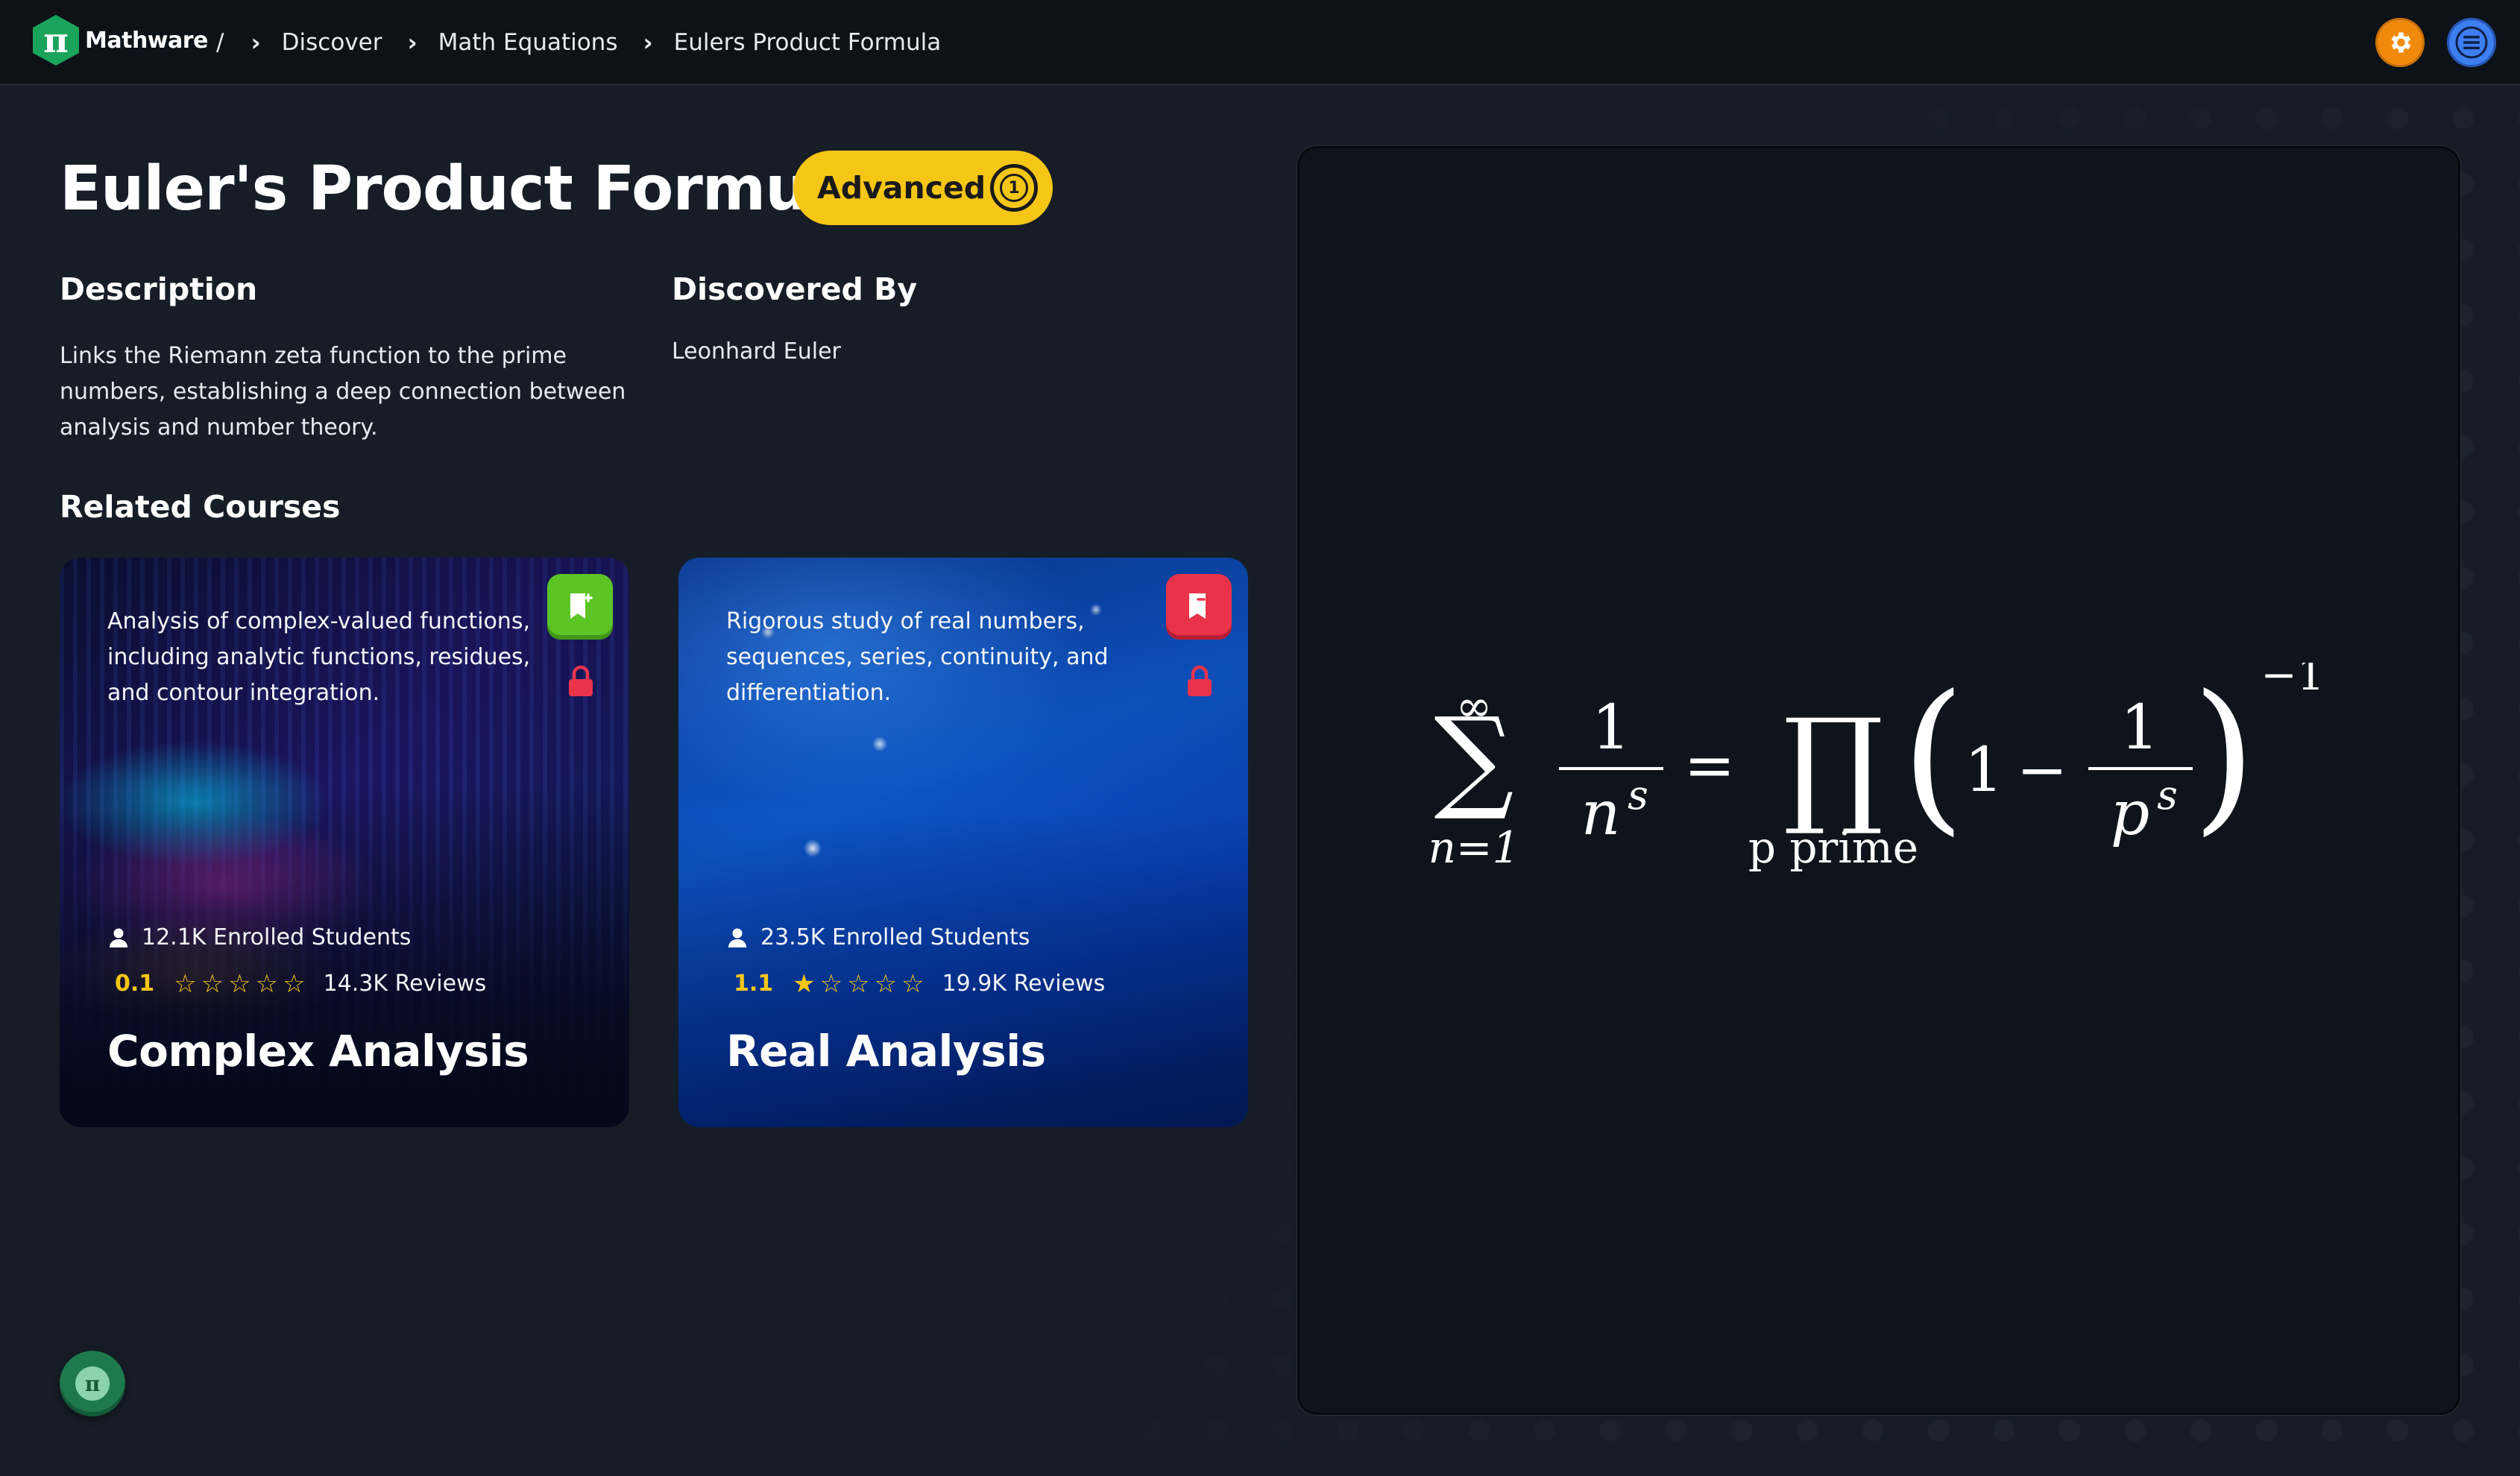  What do you see at coordinates (754, 984) in the screenshot?
I see `rating-value: 1.1` at bounding box center [754, 984].